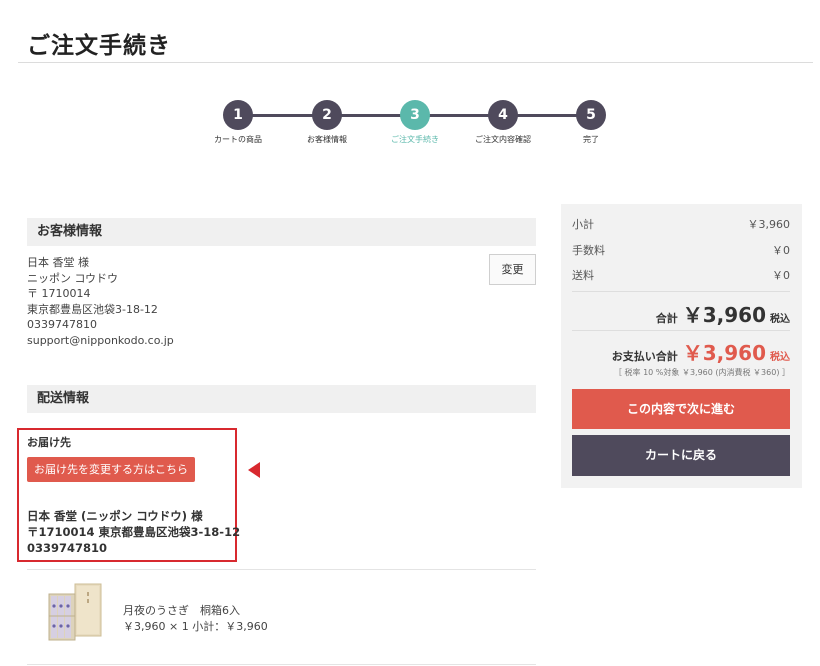  I want to click on summary-shipping-row: 送料 ￥0, so click(681, 275).